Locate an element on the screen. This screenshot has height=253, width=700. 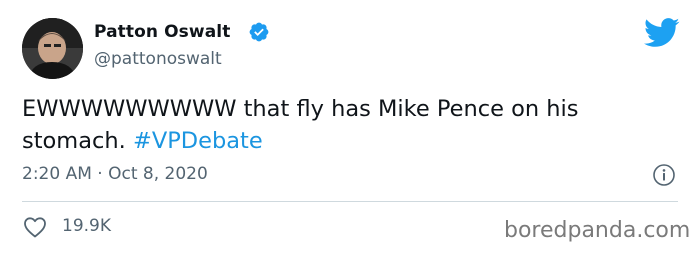
verified-badge-icon is located at coordinates (259, 32).